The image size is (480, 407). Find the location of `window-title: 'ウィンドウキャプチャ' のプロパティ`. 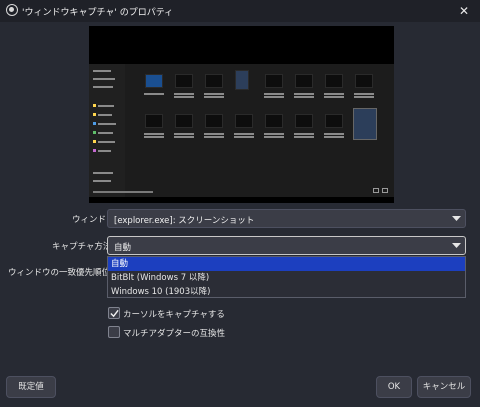

window-title: 'ウィンドウキャプチャ' のプロパティ is located at coordinates (98, 13).